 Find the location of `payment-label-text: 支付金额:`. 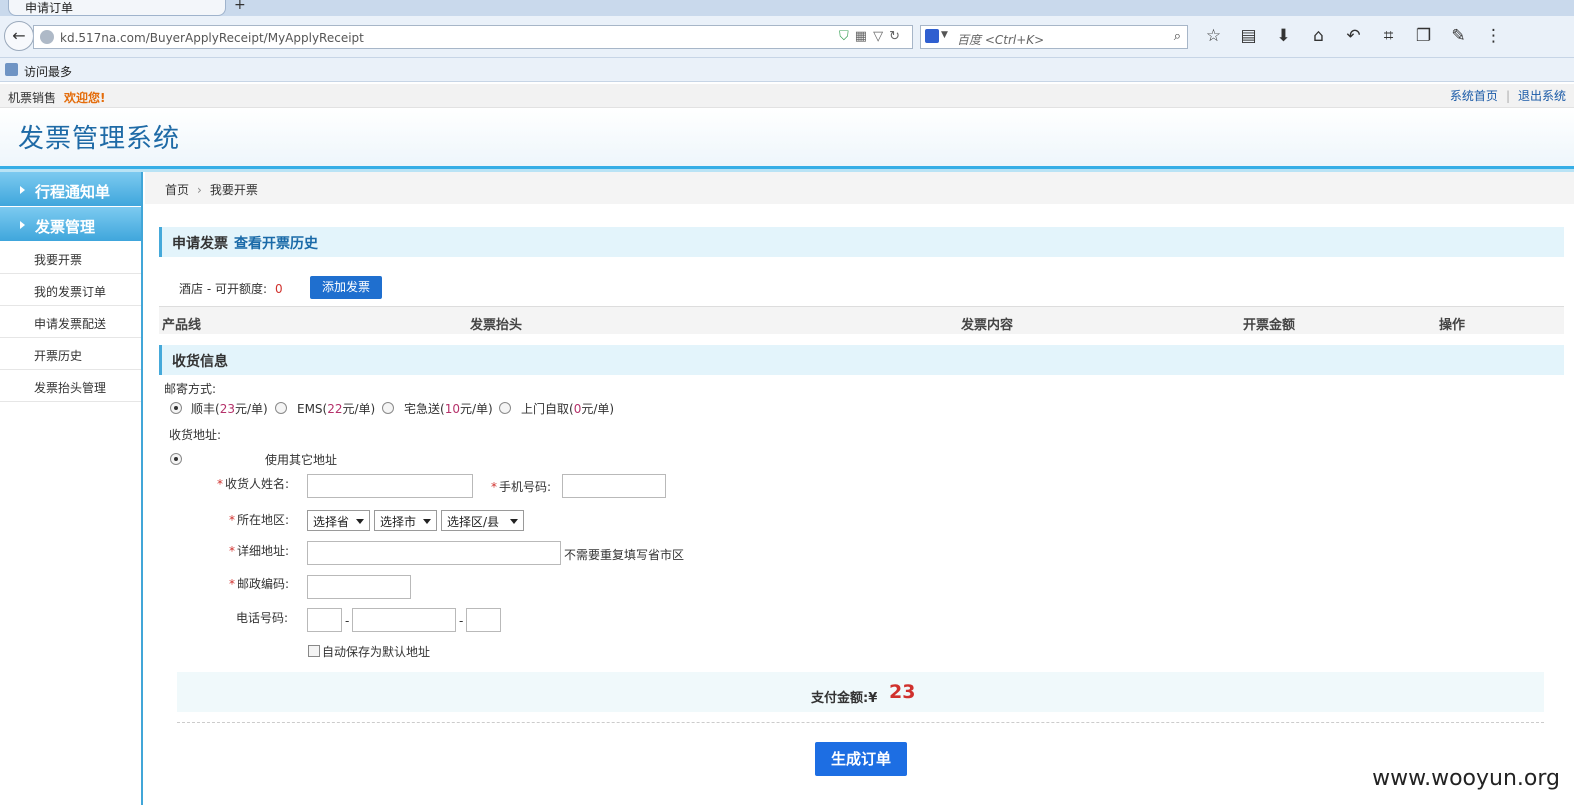

payment-label-text: 支付金额: is located at coordinates (840, 698).